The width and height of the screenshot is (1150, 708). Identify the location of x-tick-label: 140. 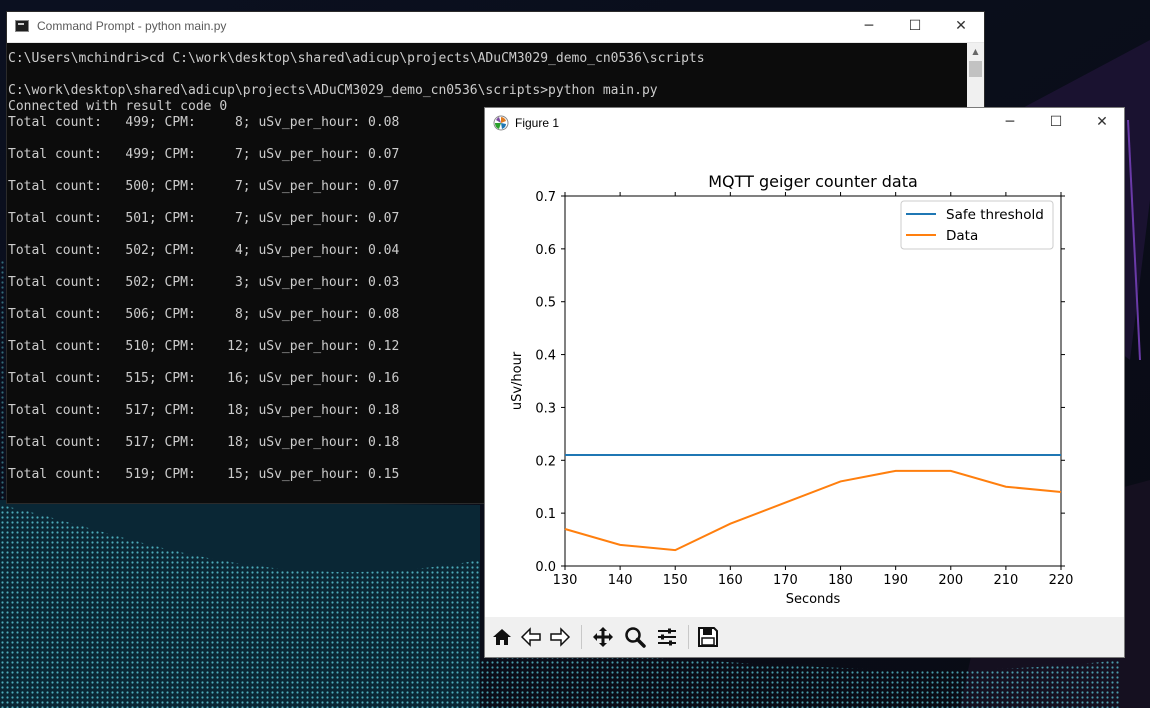
(620, 580).